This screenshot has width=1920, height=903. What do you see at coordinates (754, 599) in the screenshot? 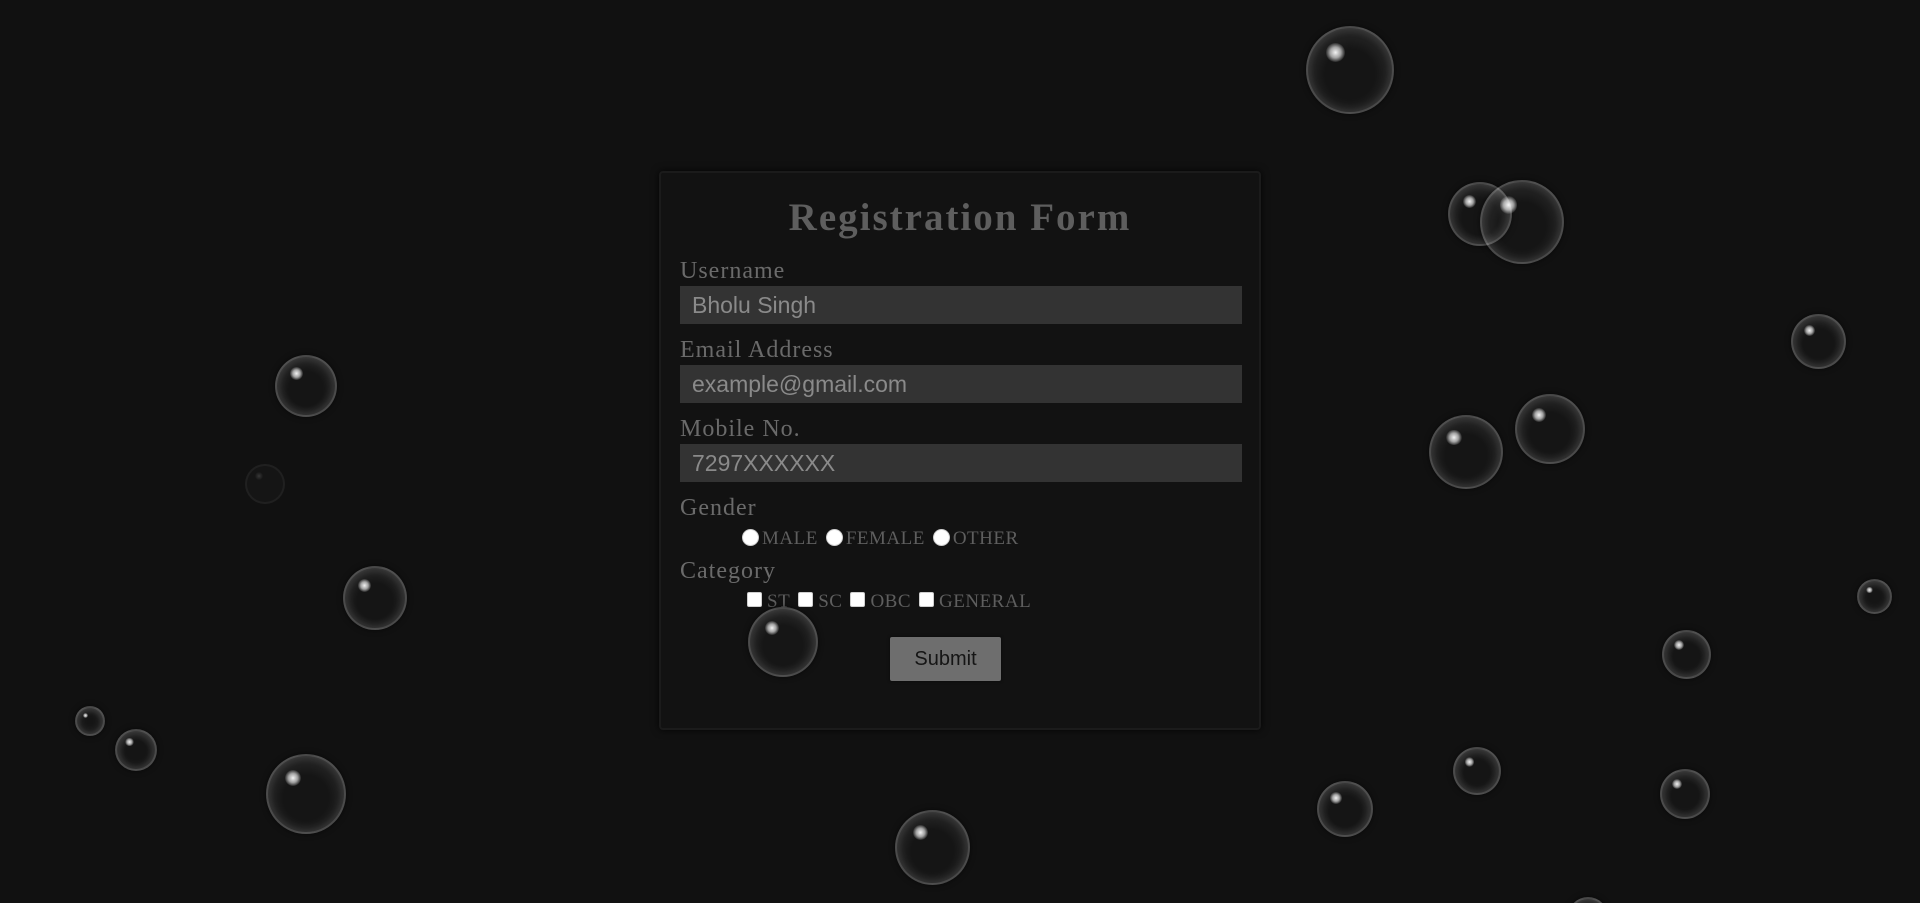
I see `st-checkbox` at bounding box center [754, 599].